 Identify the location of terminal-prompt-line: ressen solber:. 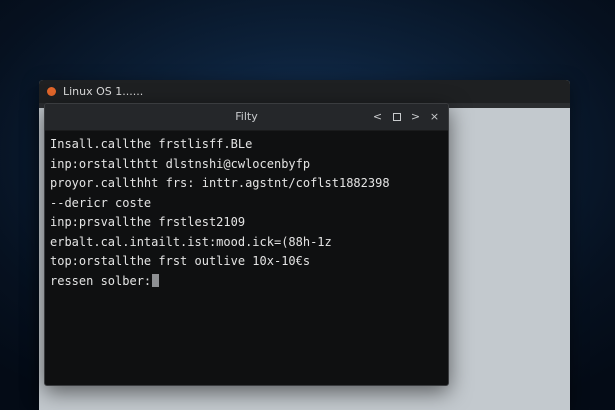
(246, 282).